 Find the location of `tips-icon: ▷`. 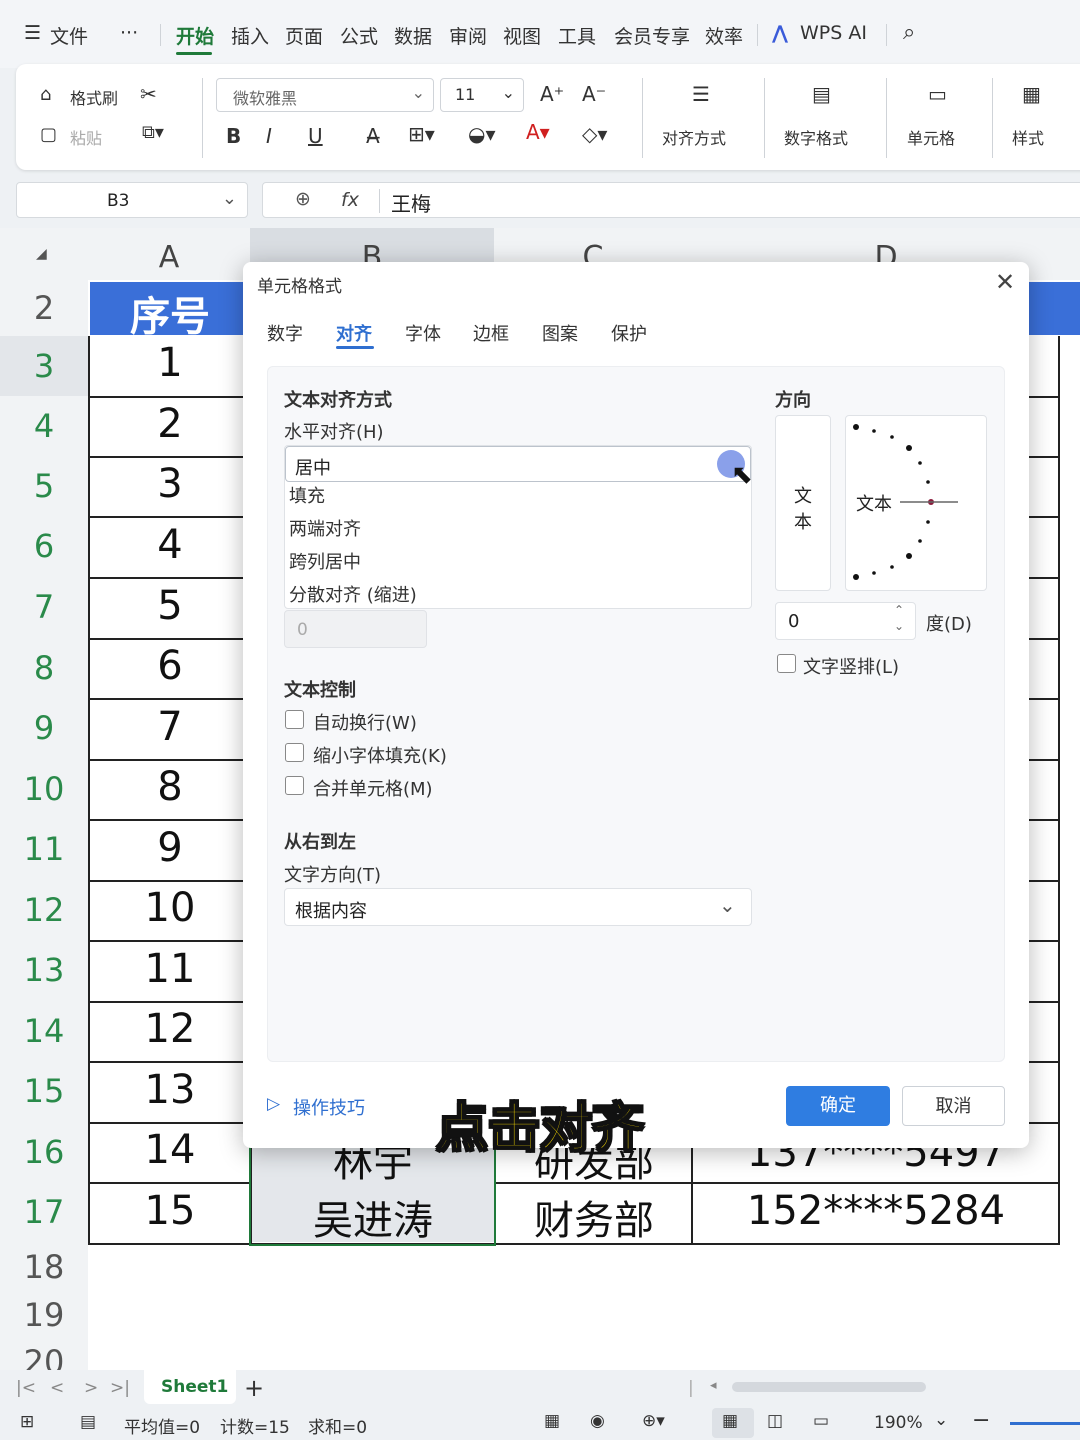

tips-icon: ▷ is located at coordinates (273, 1104).